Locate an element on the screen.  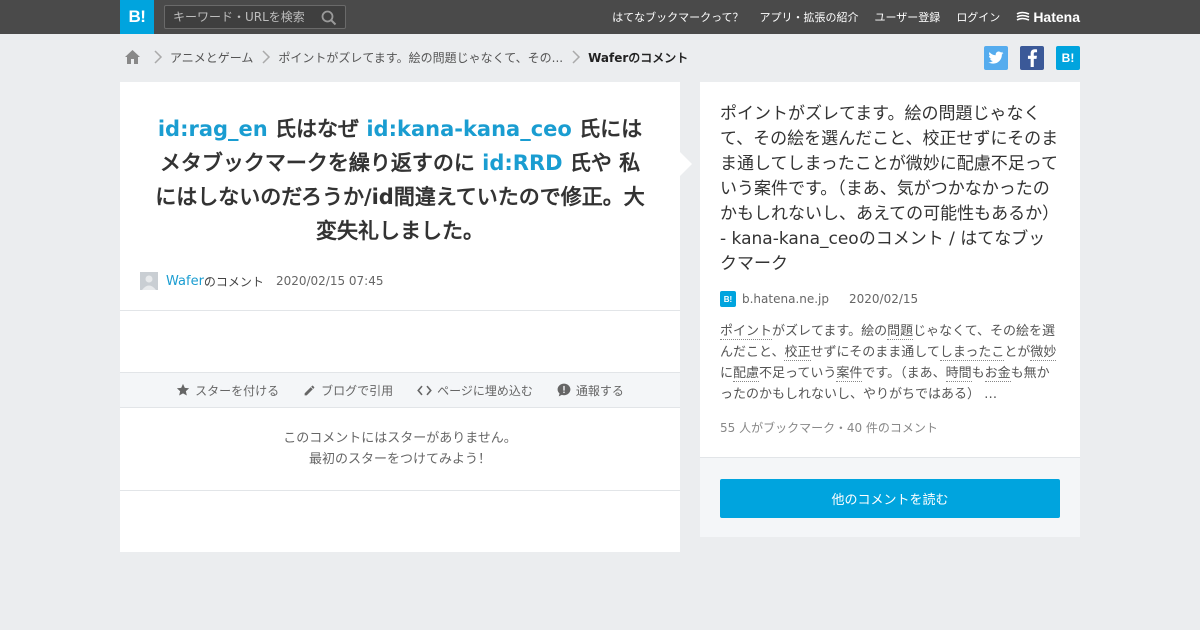
nav-apps: アプリ・拡張の紹介 is located at coordinates (809, 17).